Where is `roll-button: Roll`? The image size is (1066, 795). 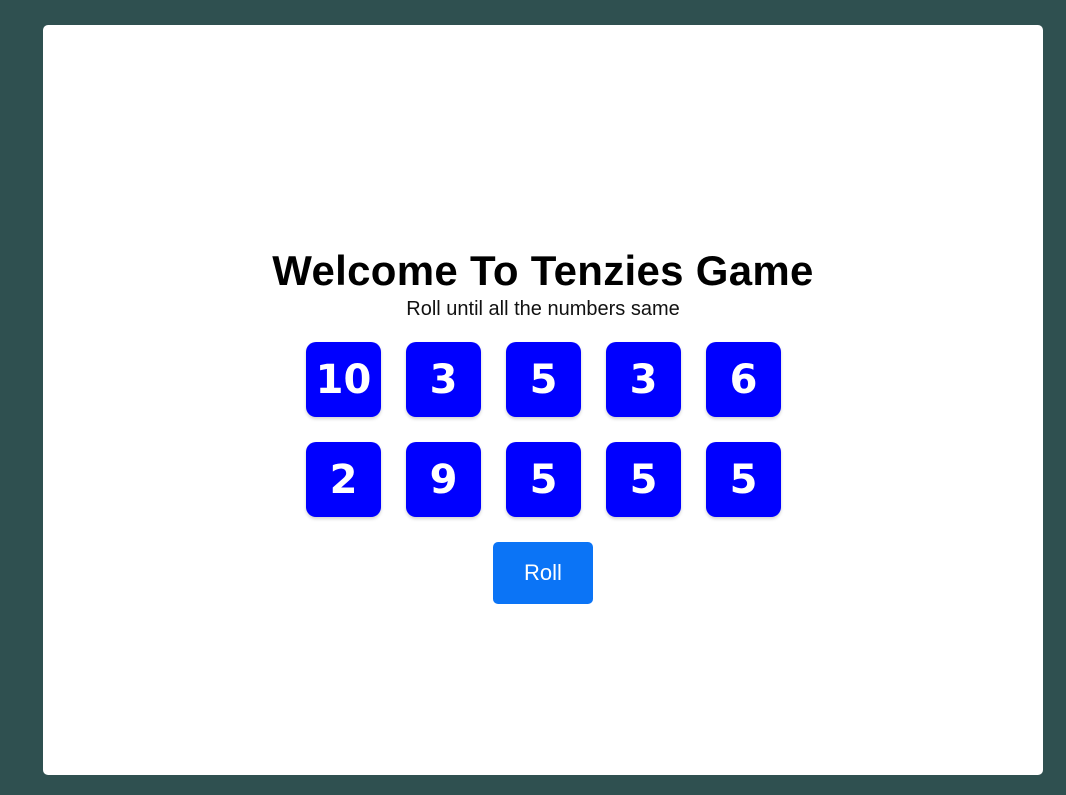
roll-button: Roll is located at coordinates (543, 573).